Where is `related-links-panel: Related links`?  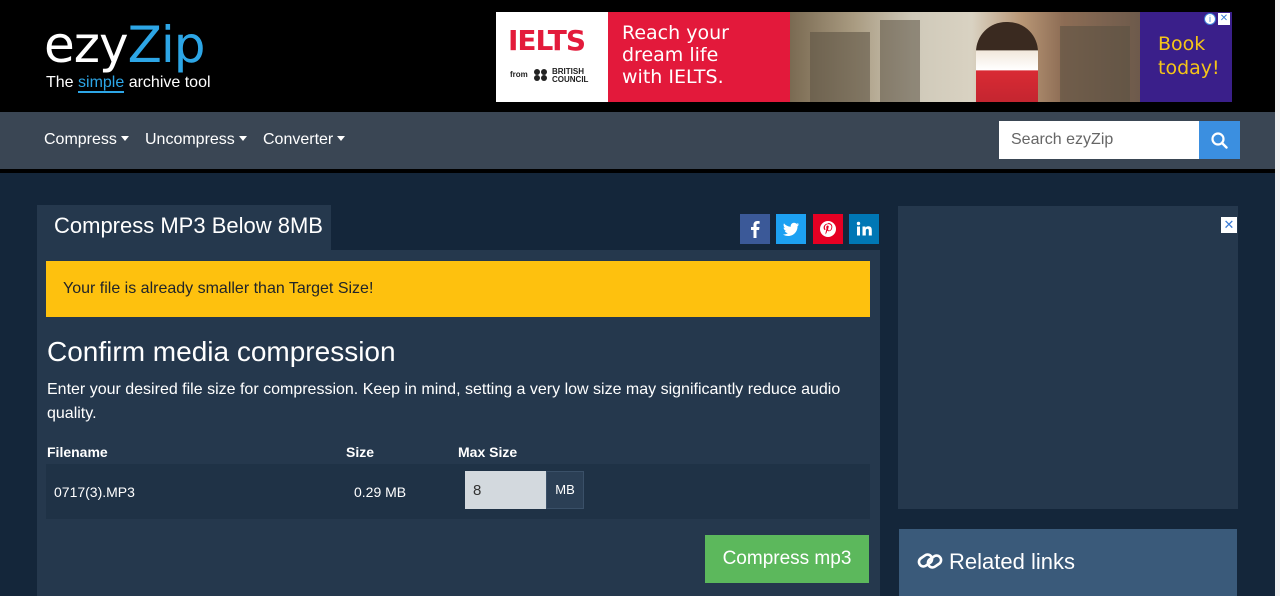 related-links-panel: Related links is located at coordinates (1068, 562).